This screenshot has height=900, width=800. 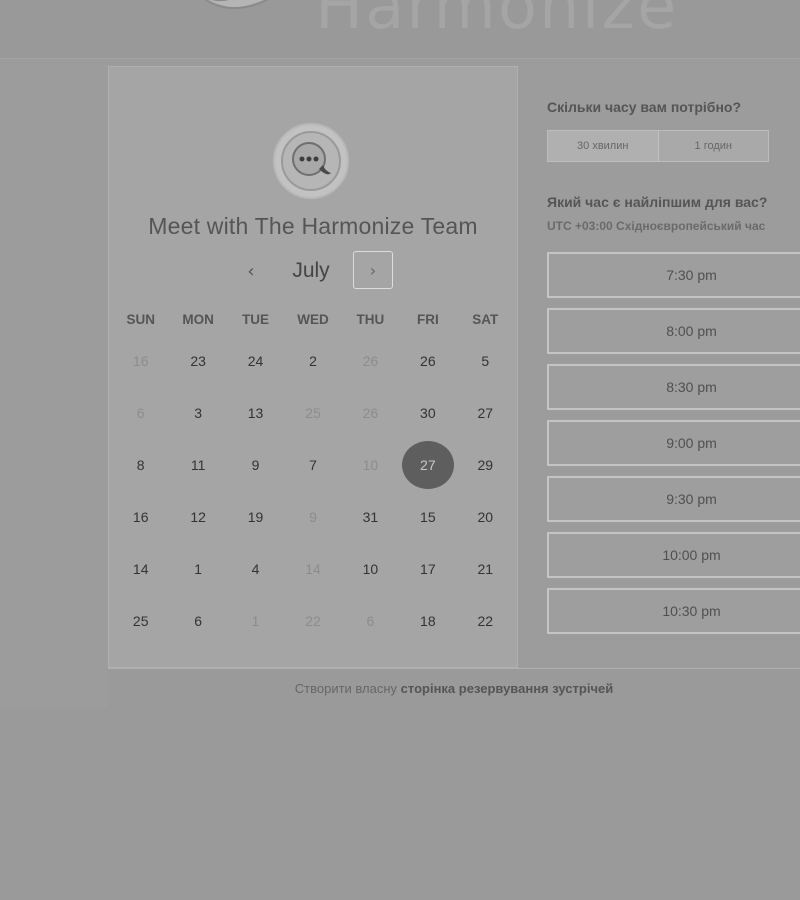 I want to click on time-slot-button: 10:30 pm, so click(x=673, y=611).